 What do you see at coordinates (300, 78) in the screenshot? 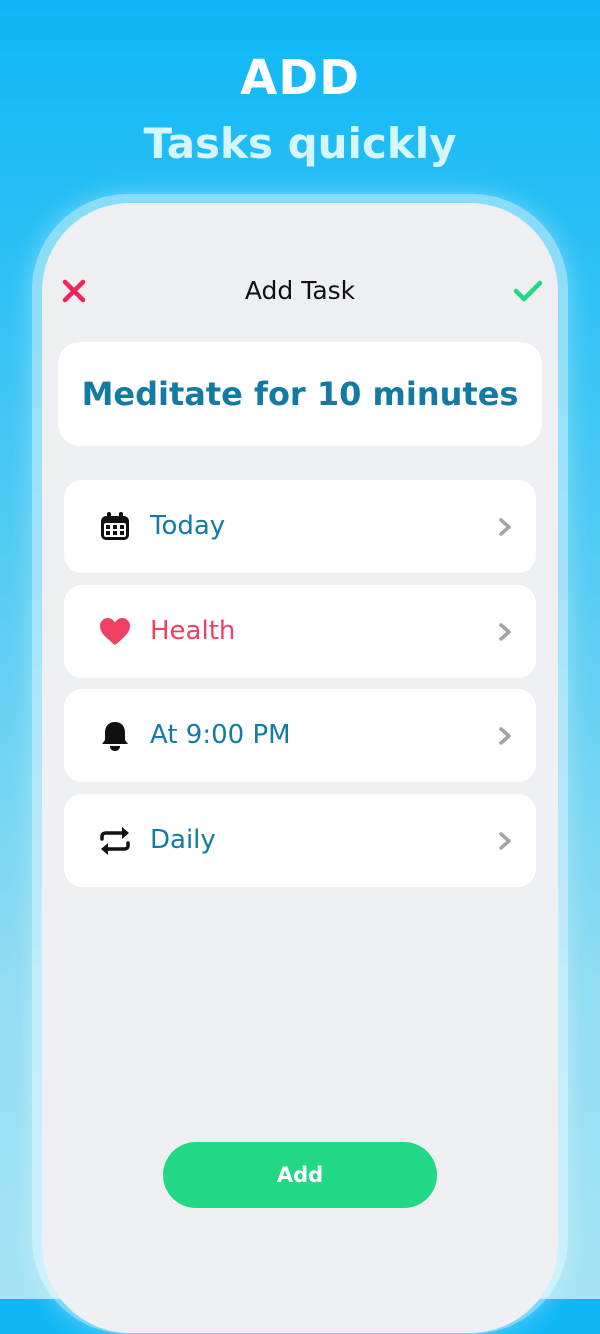
I see `promo-title: ADD` at bounding box center [300, 78].